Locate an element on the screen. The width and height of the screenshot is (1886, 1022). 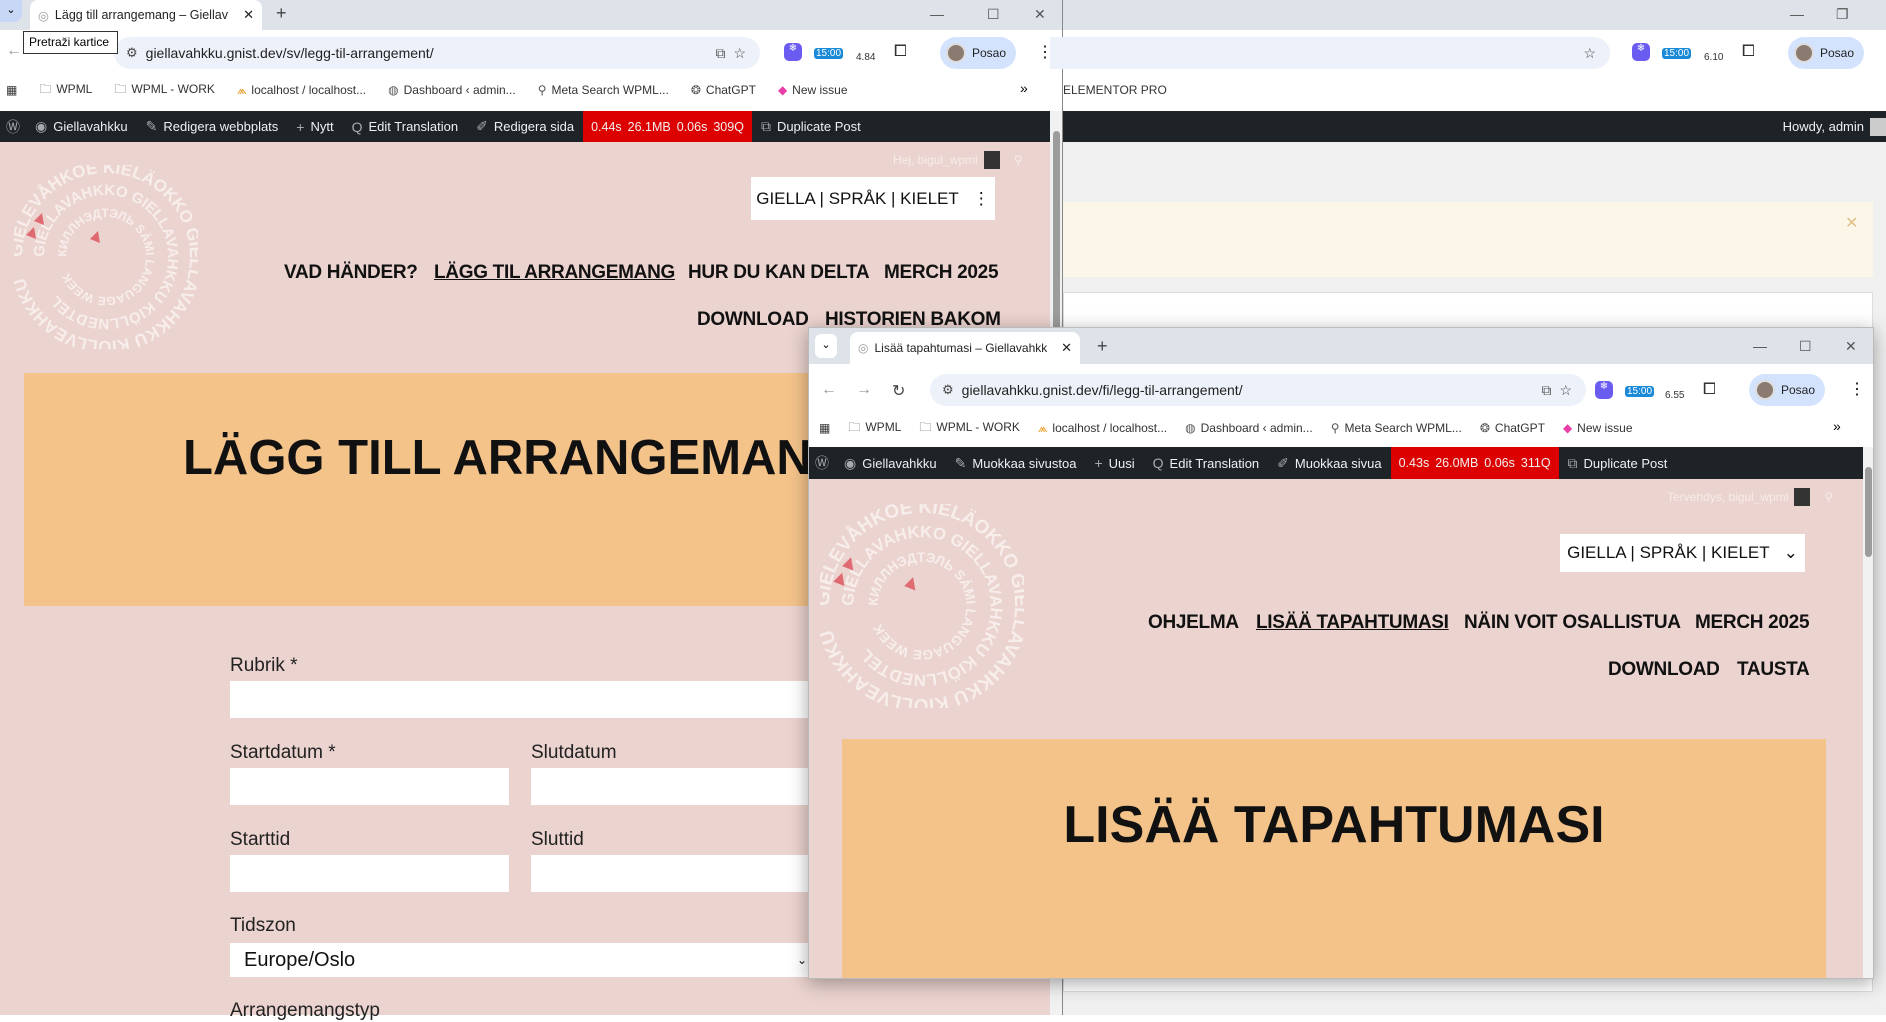
site-info-icon: ⚙ is located at coordinates (132, 53).